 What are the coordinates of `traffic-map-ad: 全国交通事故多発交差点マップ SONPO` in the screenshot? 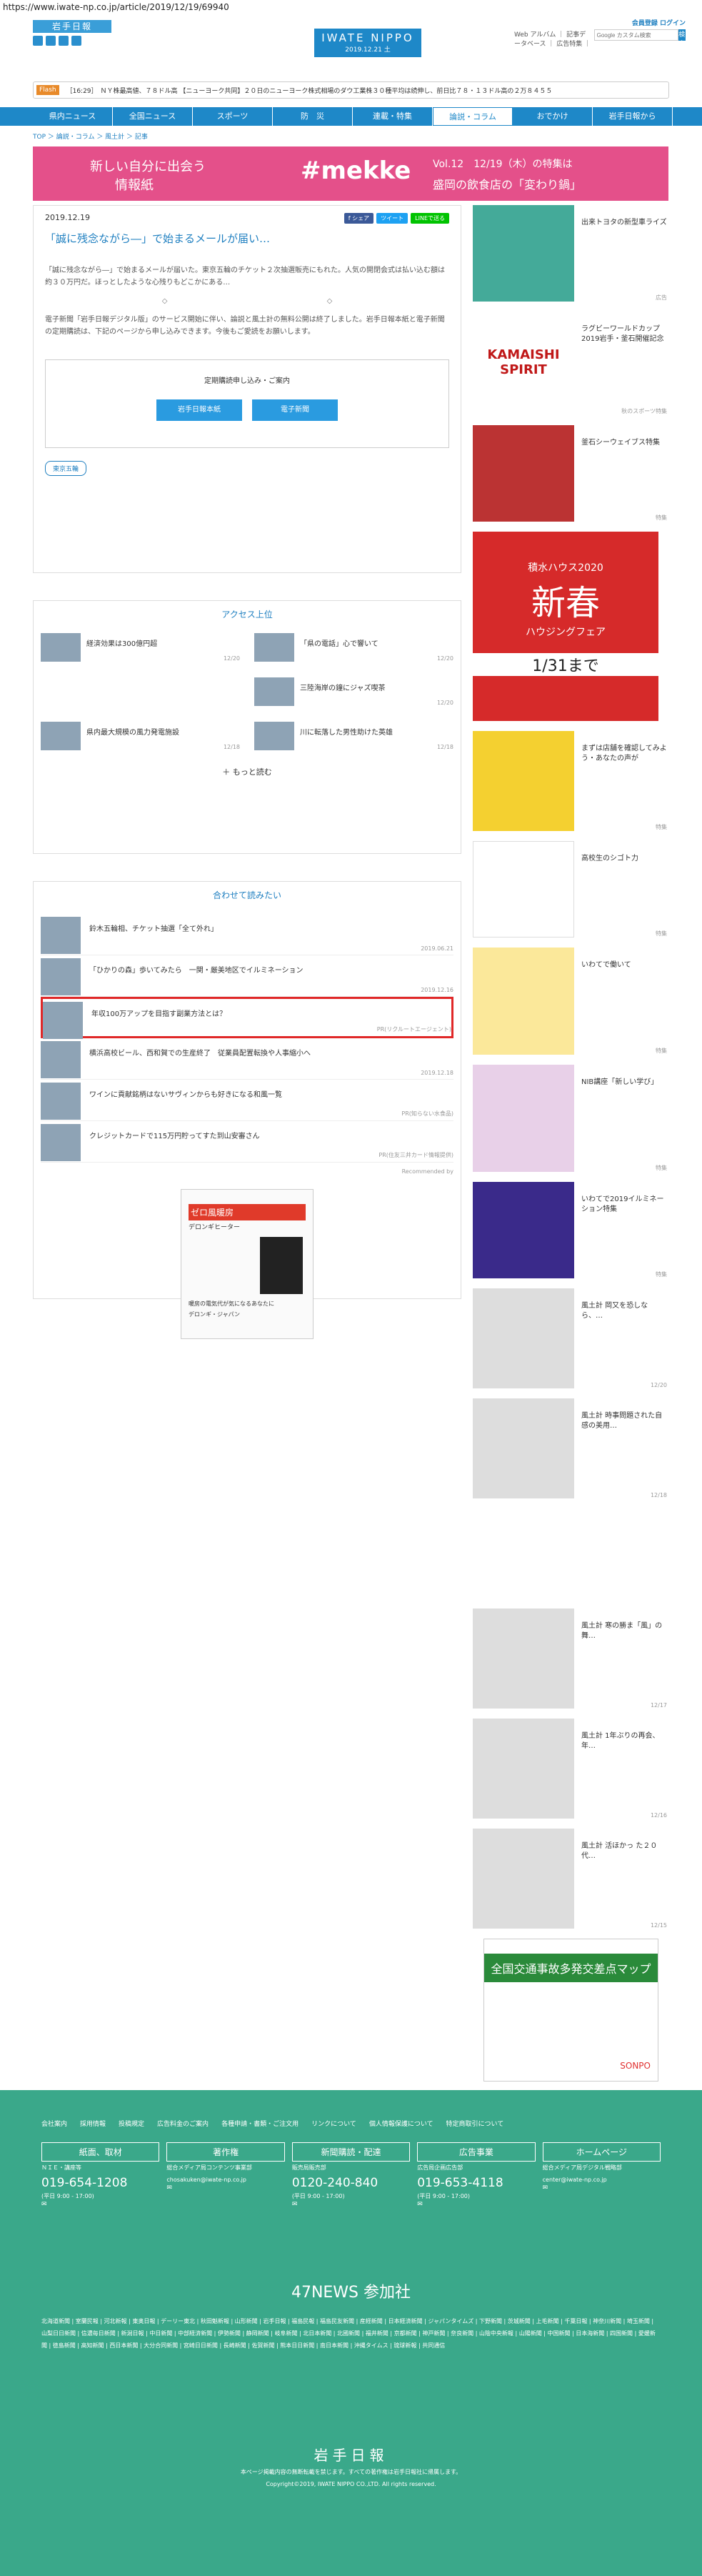 It's located at (570, 2010).